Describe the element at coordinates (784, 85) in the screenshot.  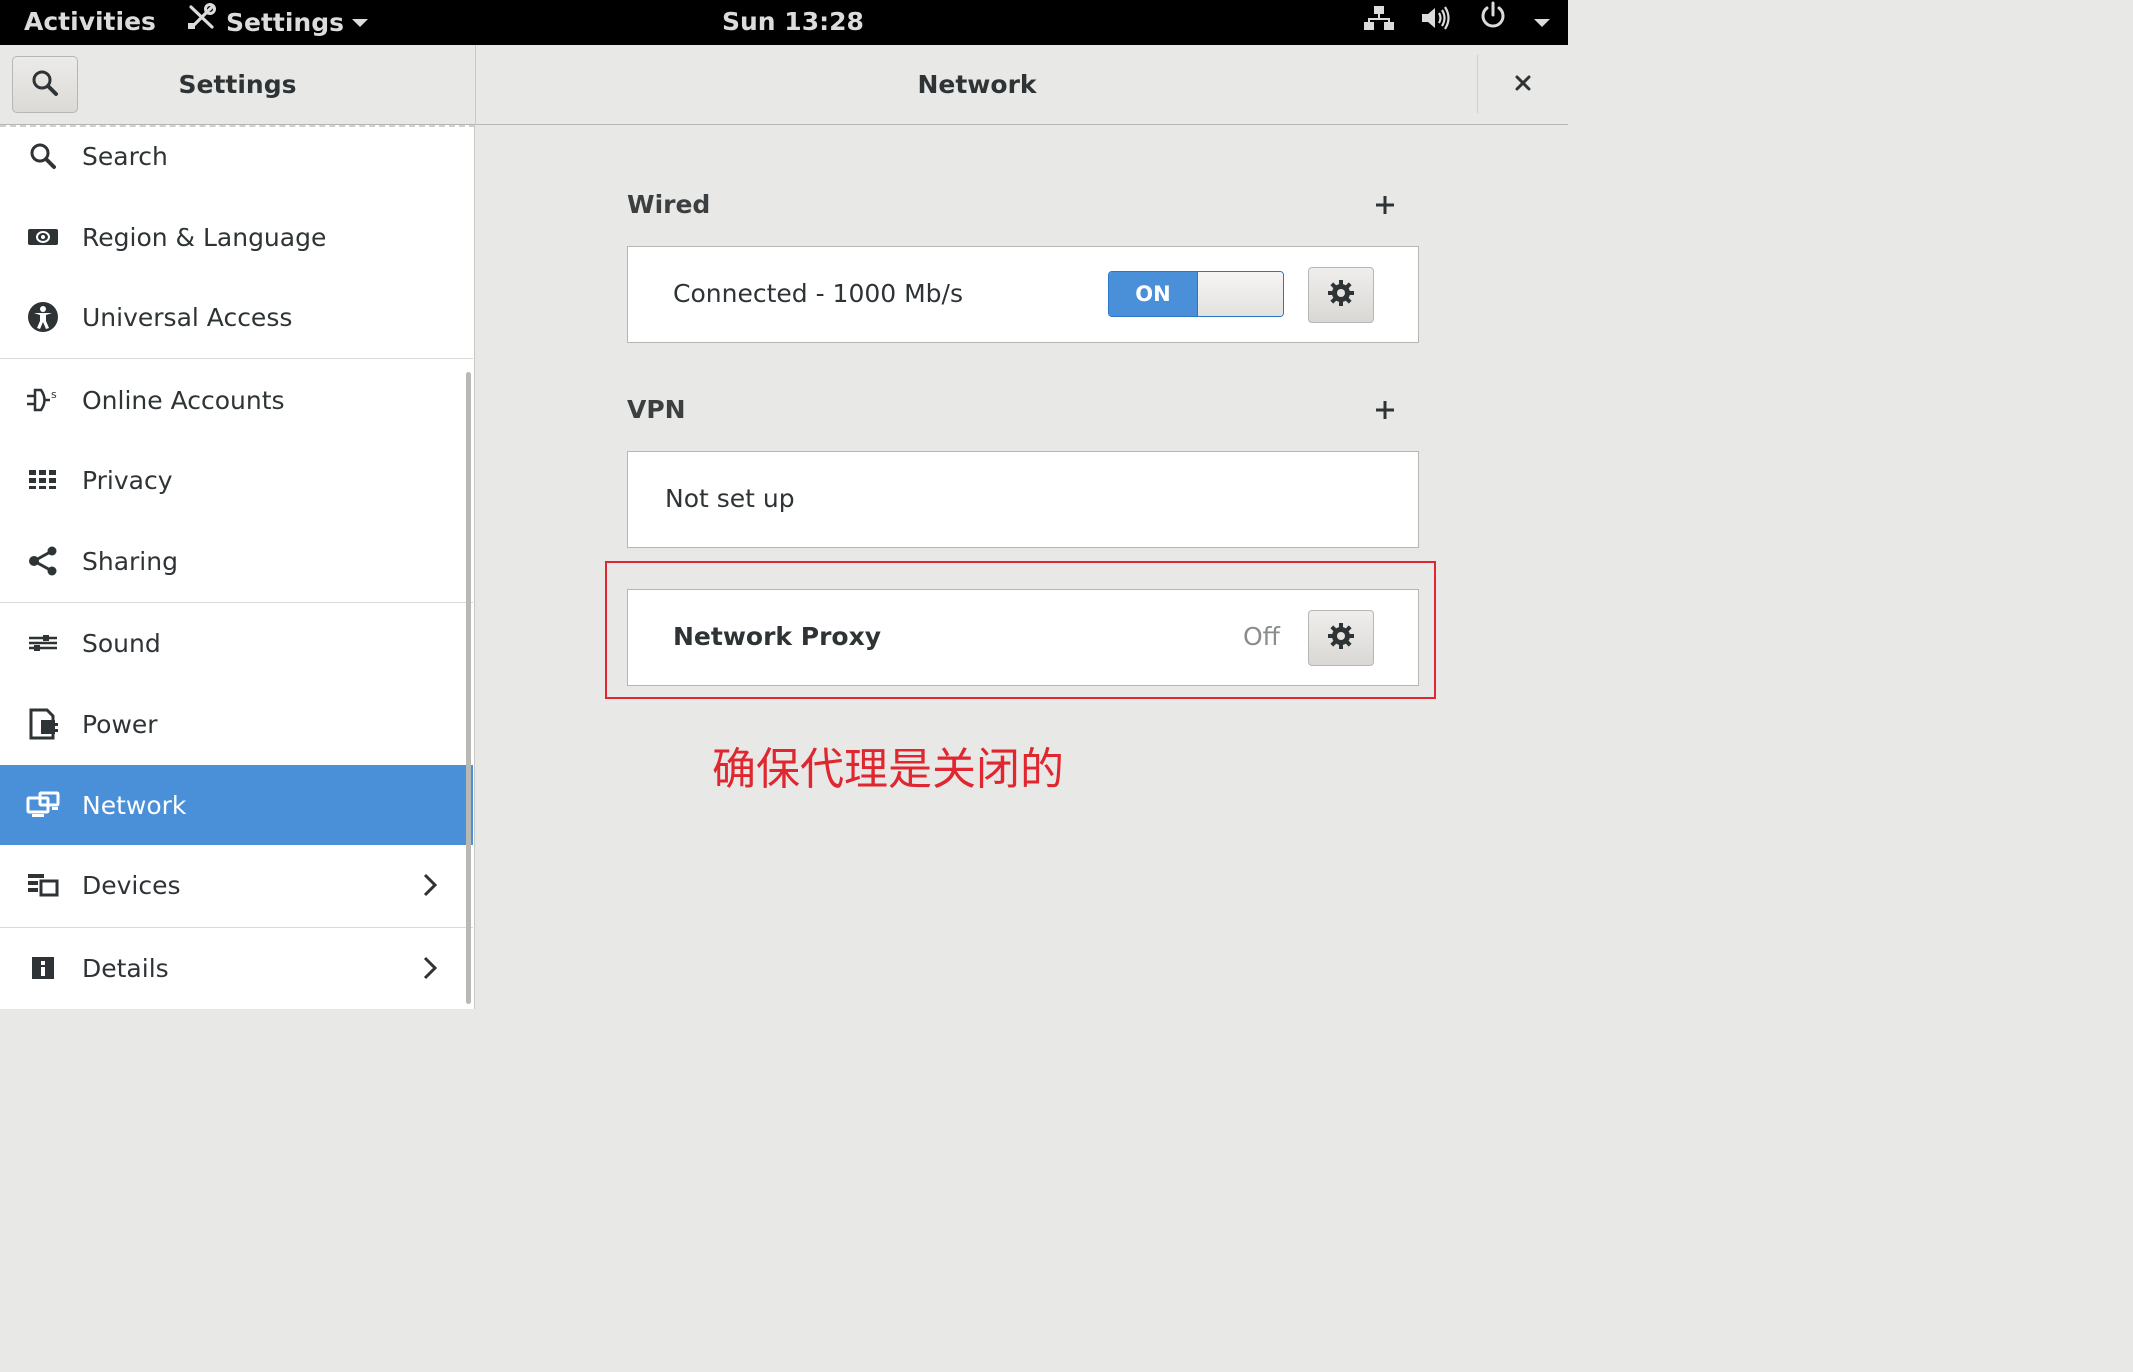
I see `header-bar: Settings Network` at that location.